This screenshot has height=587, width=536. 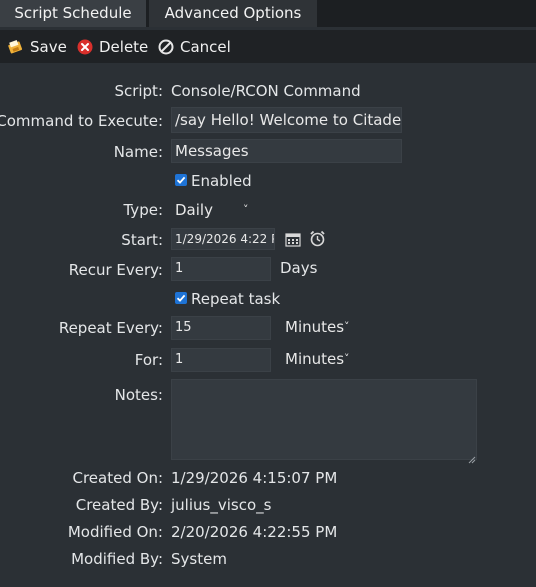 I want to click on save-label: Save, so click(x=48, y=47).